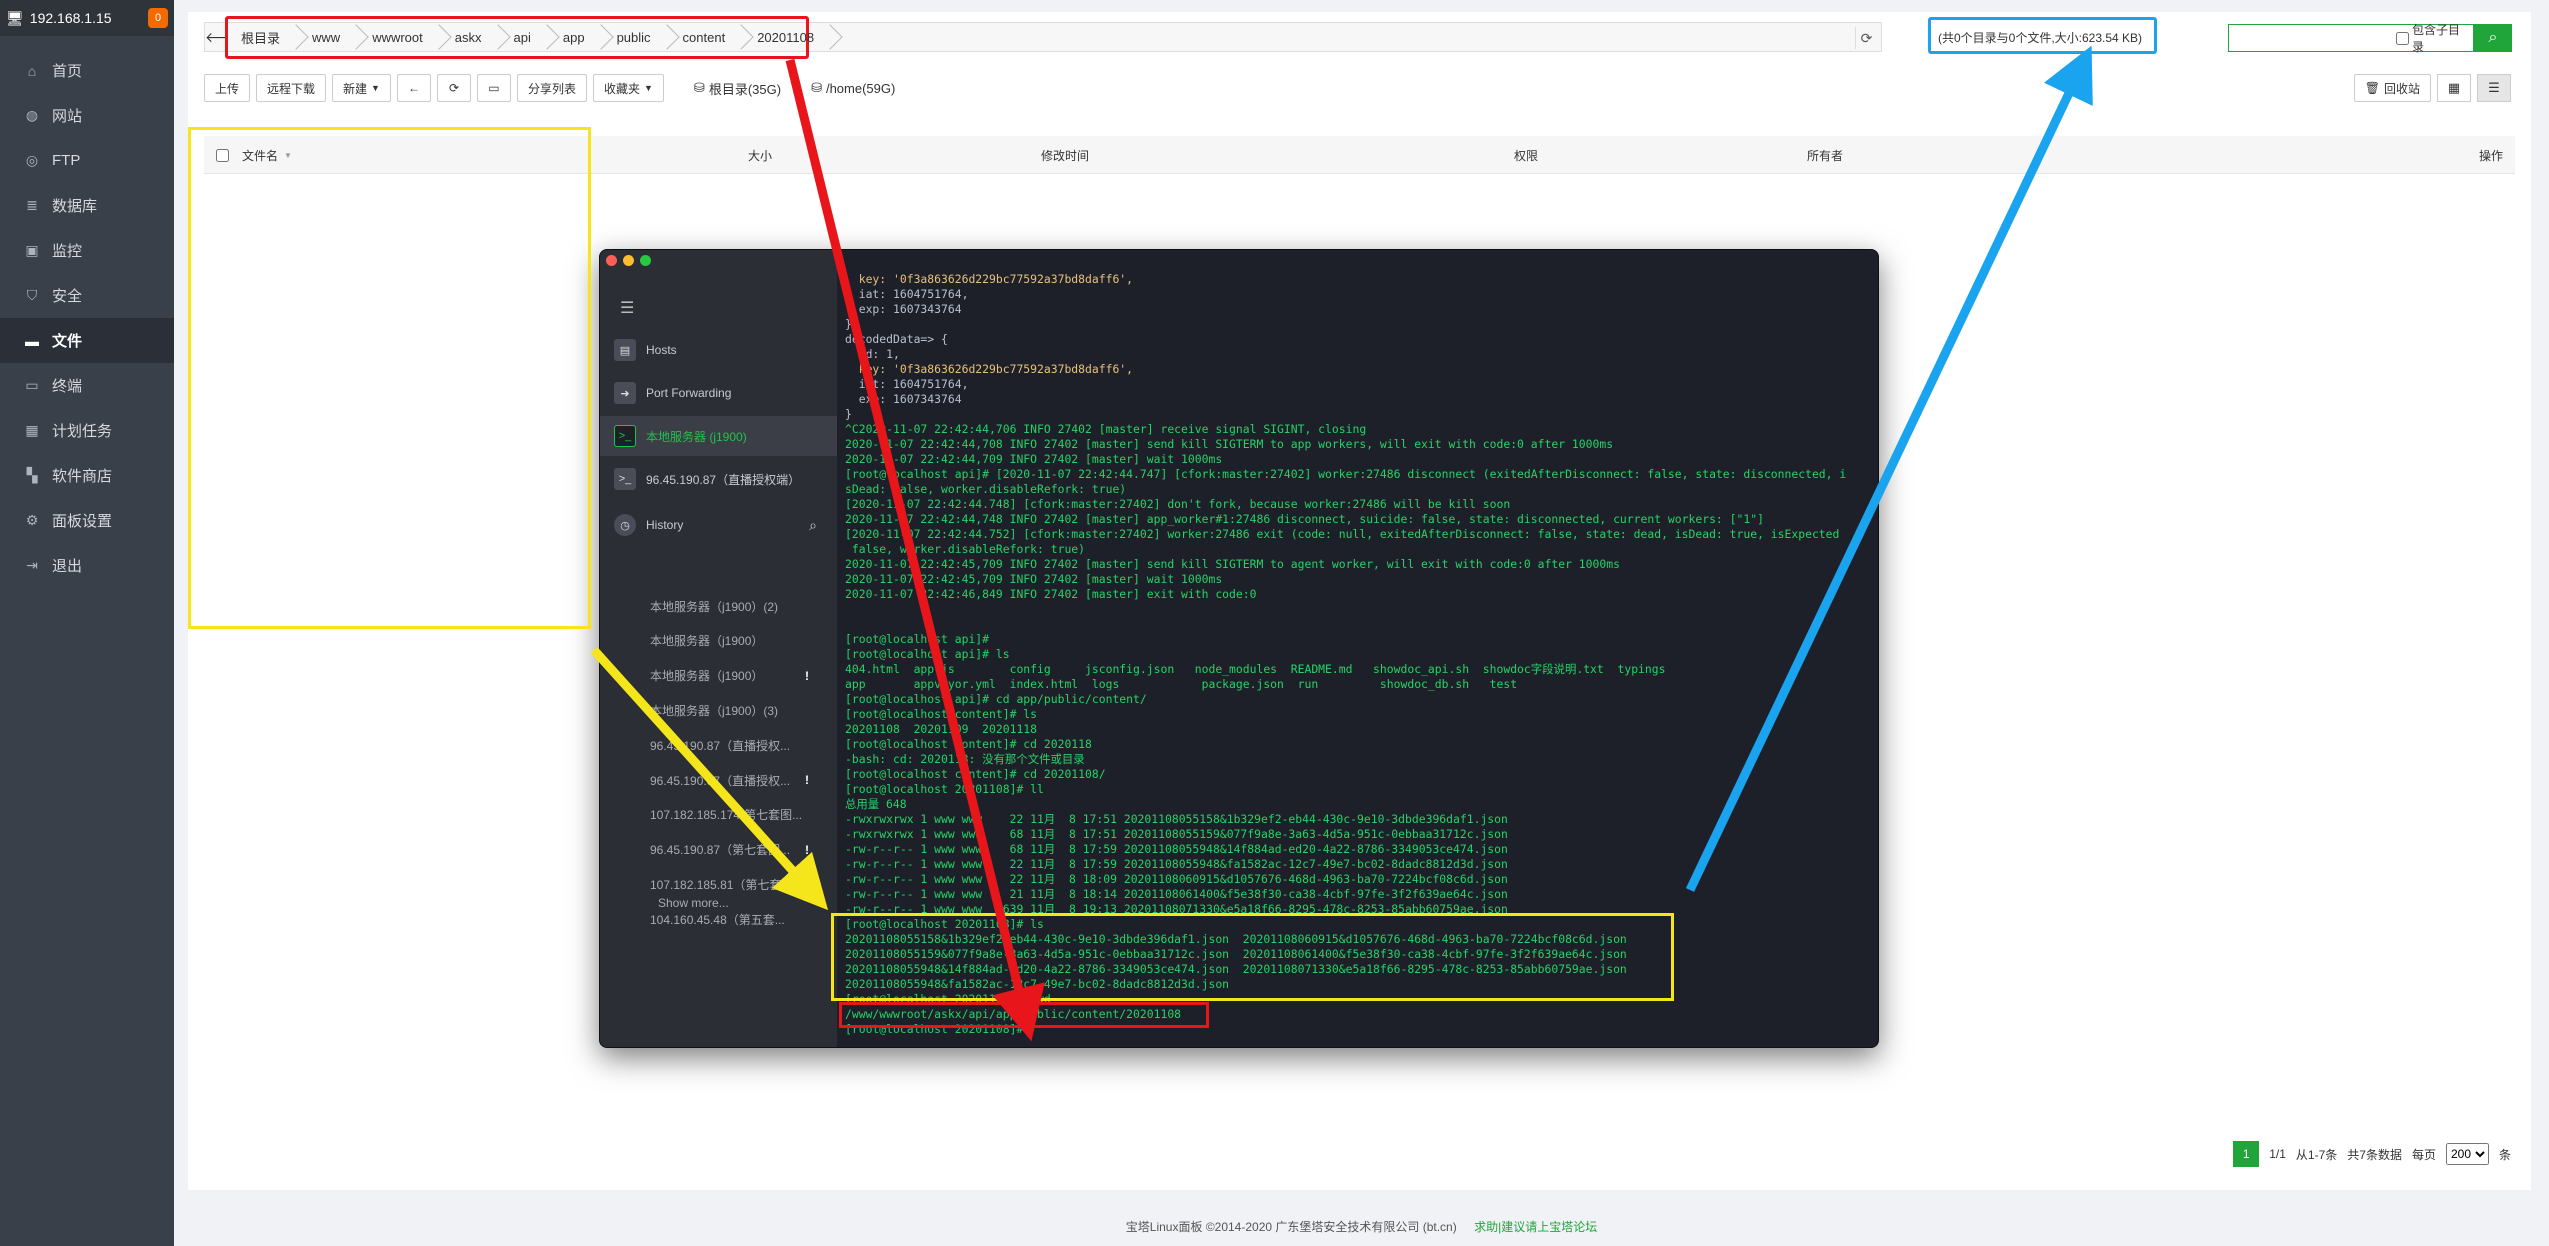 The height and width of the screenshot is (1246, 2549). Describe the element at coordinates (718, 479) in the screenshot. I see `terminal-nav-item: >_ 96.45.190.87（直播授权端）` at that location.